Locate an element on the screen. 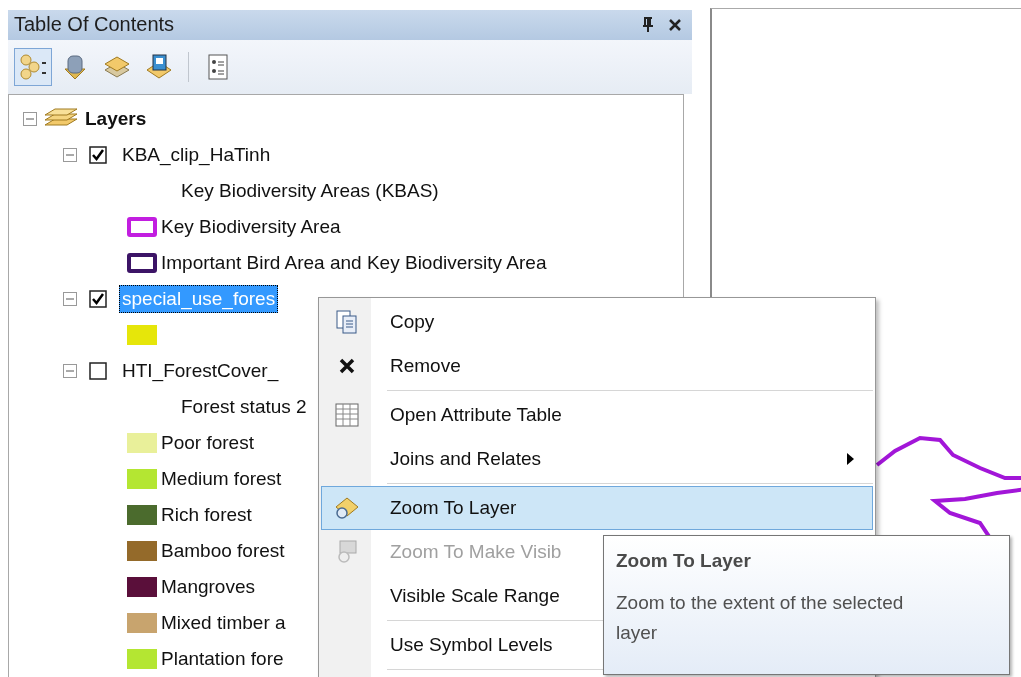 The image size is (1021, 677). close-icon is located at coordinates (675, 24).